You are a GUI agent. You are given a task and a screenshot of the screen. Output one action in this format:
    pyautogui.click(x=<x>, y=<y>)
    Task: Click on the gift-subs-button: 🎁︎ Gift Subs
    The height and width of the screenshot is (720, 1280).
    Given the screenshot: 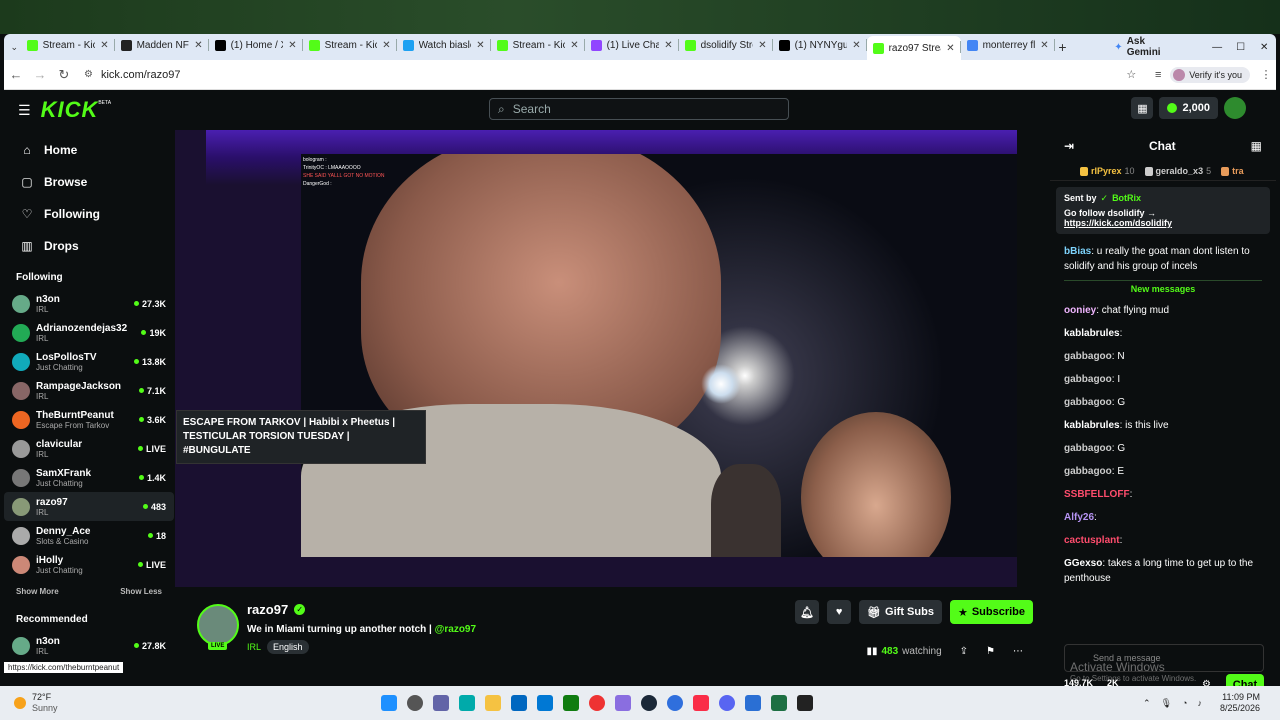 What is the action you would take?
    pyautogui.click(x=900, y=612)
    